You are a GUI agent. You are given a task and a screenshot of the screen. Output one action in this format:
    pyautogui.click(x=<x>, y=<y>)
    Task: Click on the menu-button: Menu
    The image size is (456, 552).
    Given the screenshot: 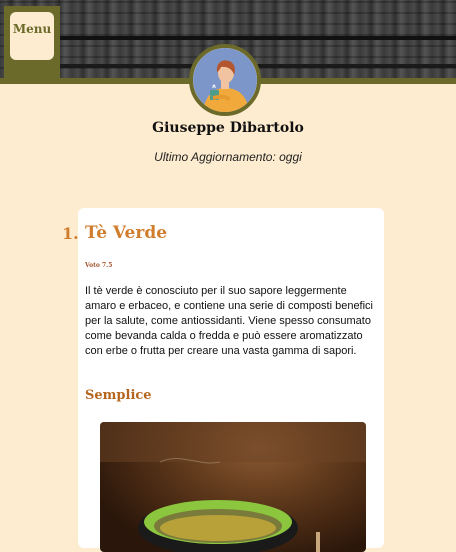 What is the action you would take?
    pyautogui.click(x=32, y=36)
    